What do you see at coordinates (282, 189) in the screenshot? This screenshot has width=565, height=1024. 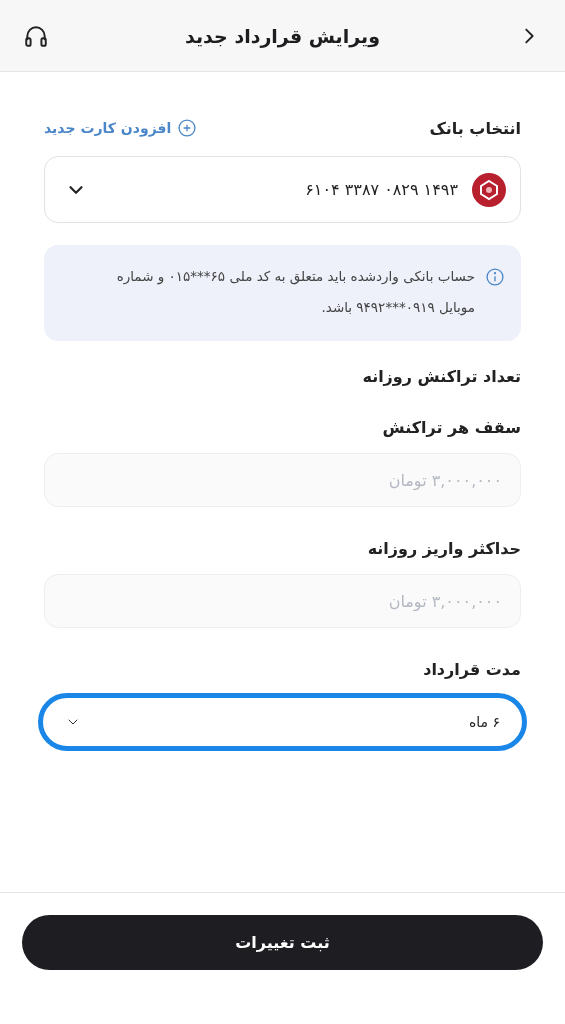 I see `bank-card-select: ۶۱۰۴ ۳۳۸۷ ۰۸۲۹ ۱۴۹۳` at bounding box center [282, 189].